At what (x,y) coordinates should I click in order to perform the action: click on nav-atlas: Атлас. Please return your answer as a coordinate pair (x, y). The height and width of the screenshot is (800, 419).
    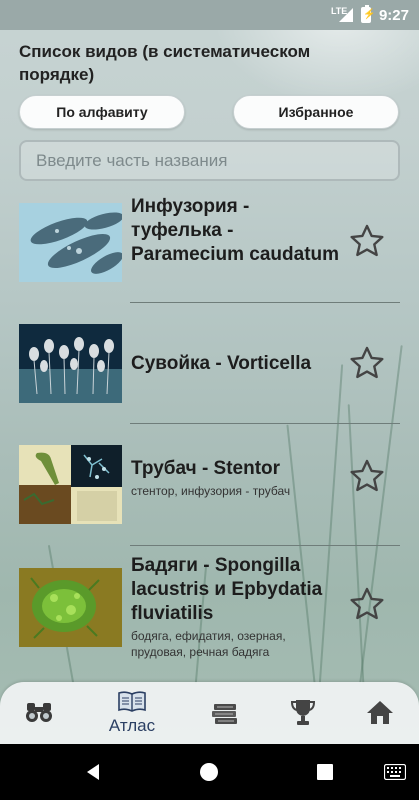
    Looking at the image, I should click on (132, 713).